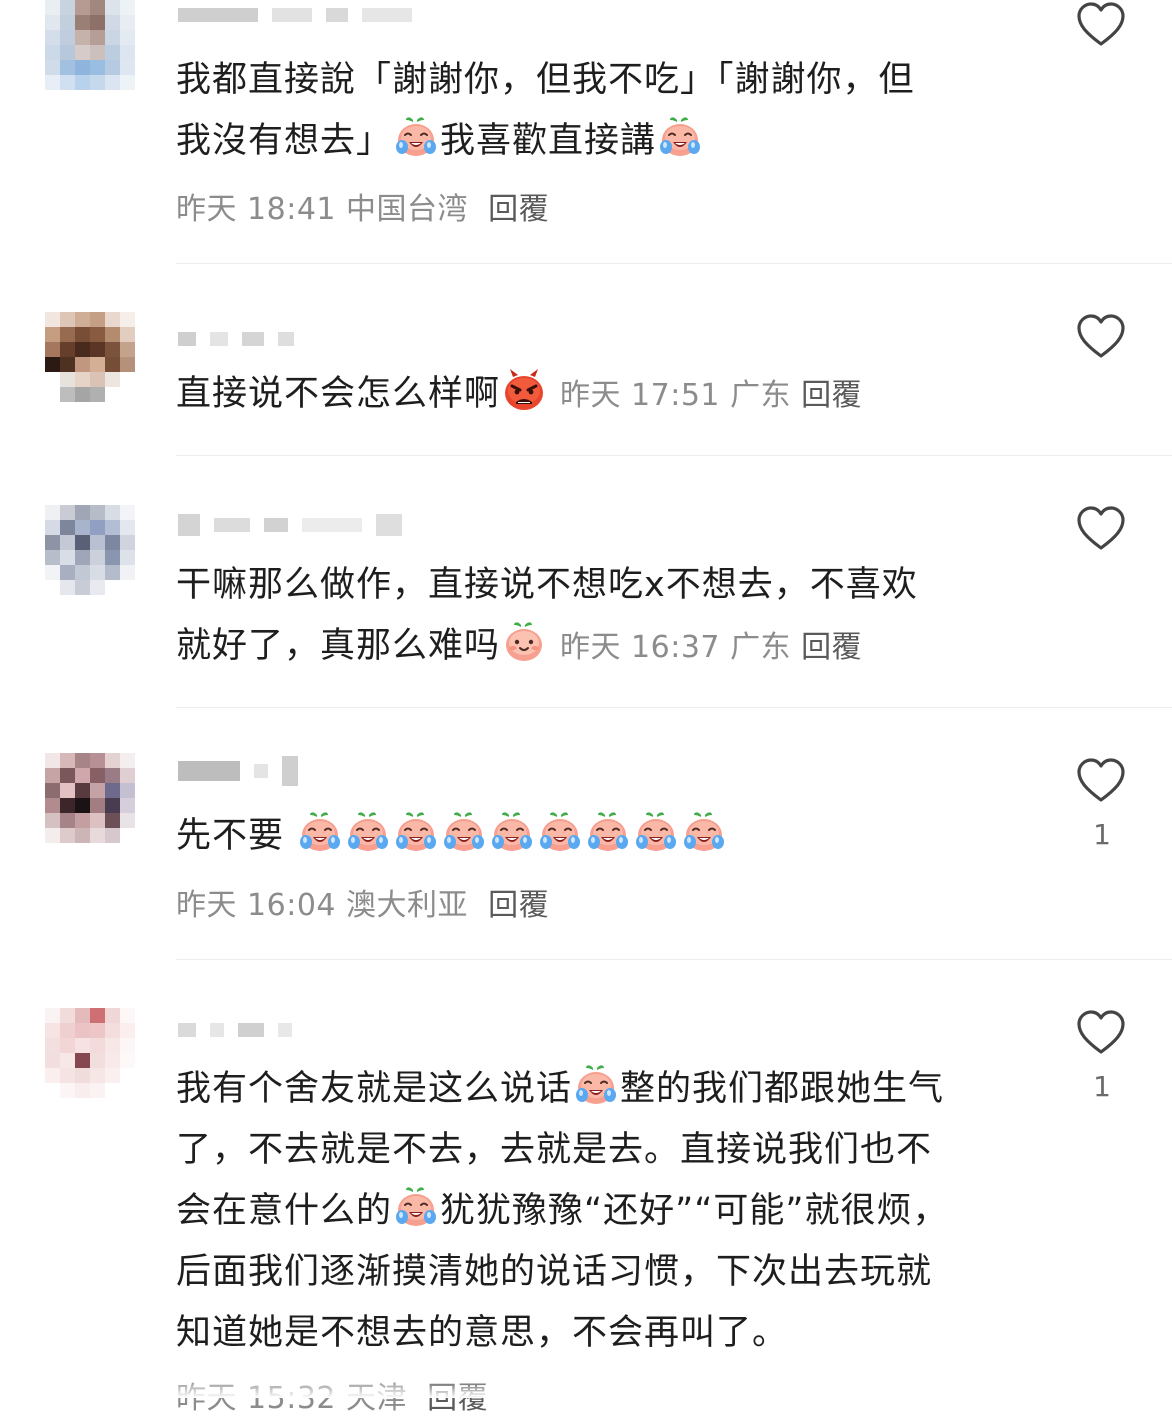  I want to click on comment-meta: 昨天 18:41 中国台湾 回覆, so click(362, 206).